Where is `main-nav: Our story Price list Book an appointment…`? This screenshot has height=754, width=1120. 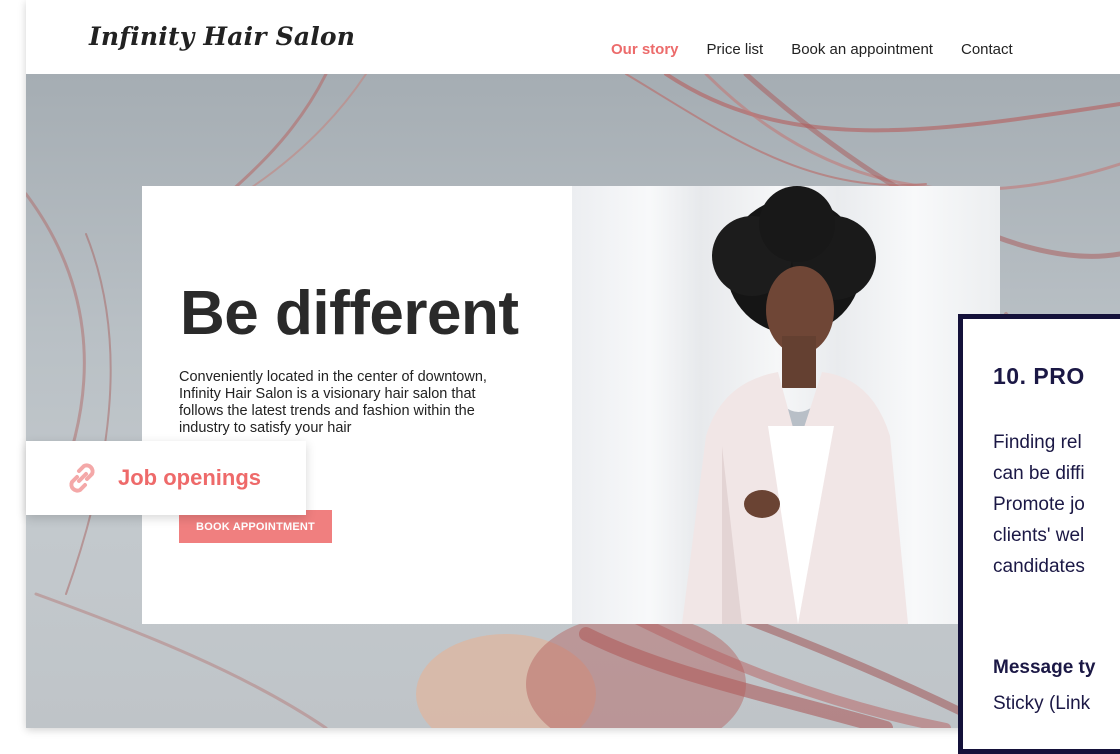 main-nav: Our story Price list Book an appointment… is located at coordinates (826, 49).